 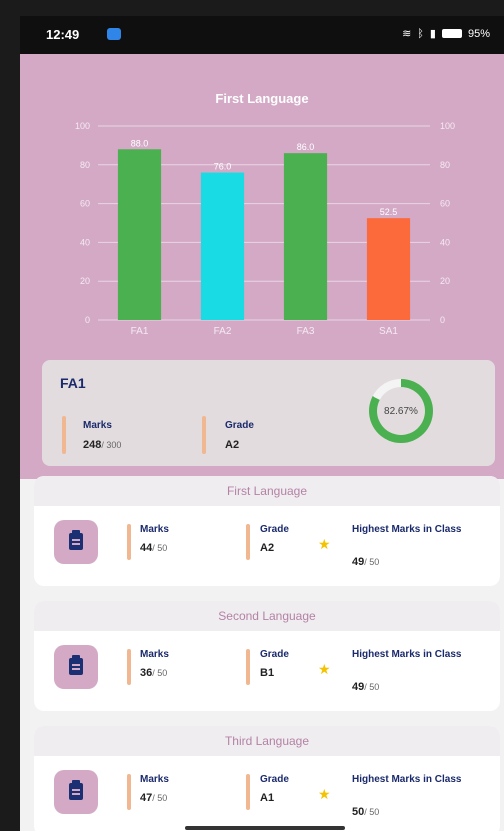 What do you see at coordinates (140, 143) in the screenshot?
I see `bar-value-label: 88.0` at bounding box center [140, 143].